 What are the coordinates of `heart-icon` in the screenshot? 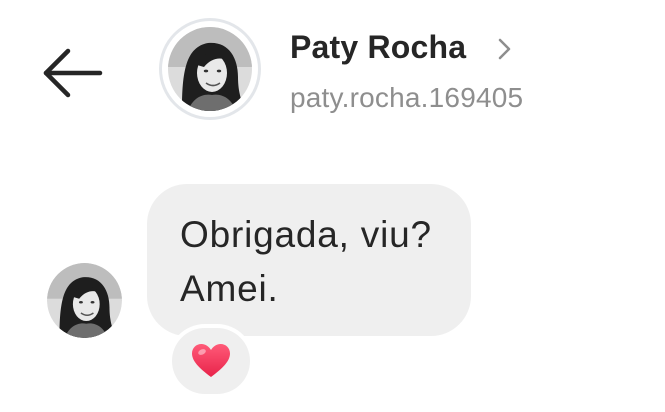 It's located at (211, 360).